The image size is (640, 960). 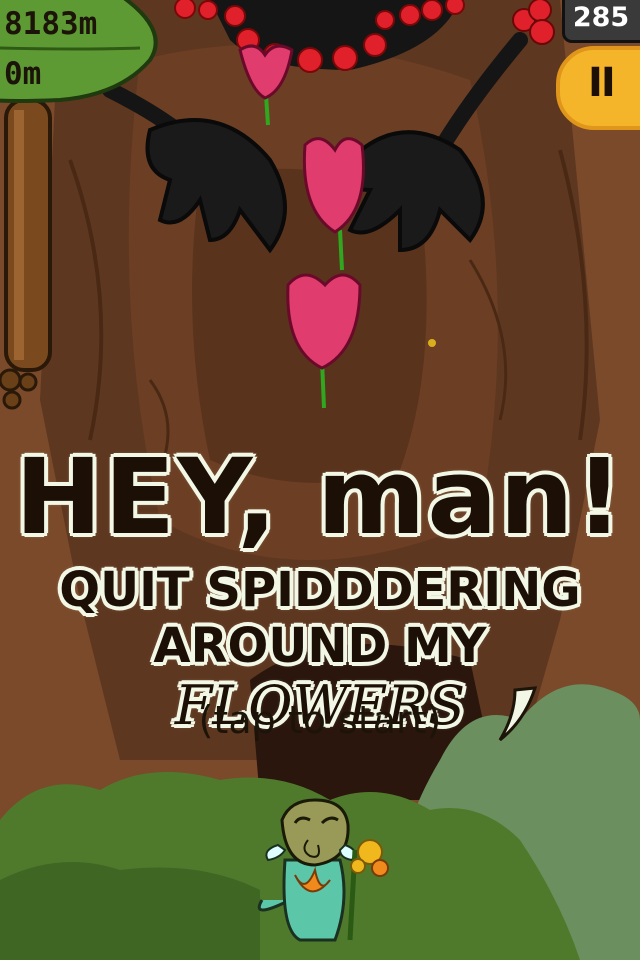 What do you see at coordinates (23, 74) in the screenshot?
I see `distance-current: 0m` at bounding box center [23, 74].